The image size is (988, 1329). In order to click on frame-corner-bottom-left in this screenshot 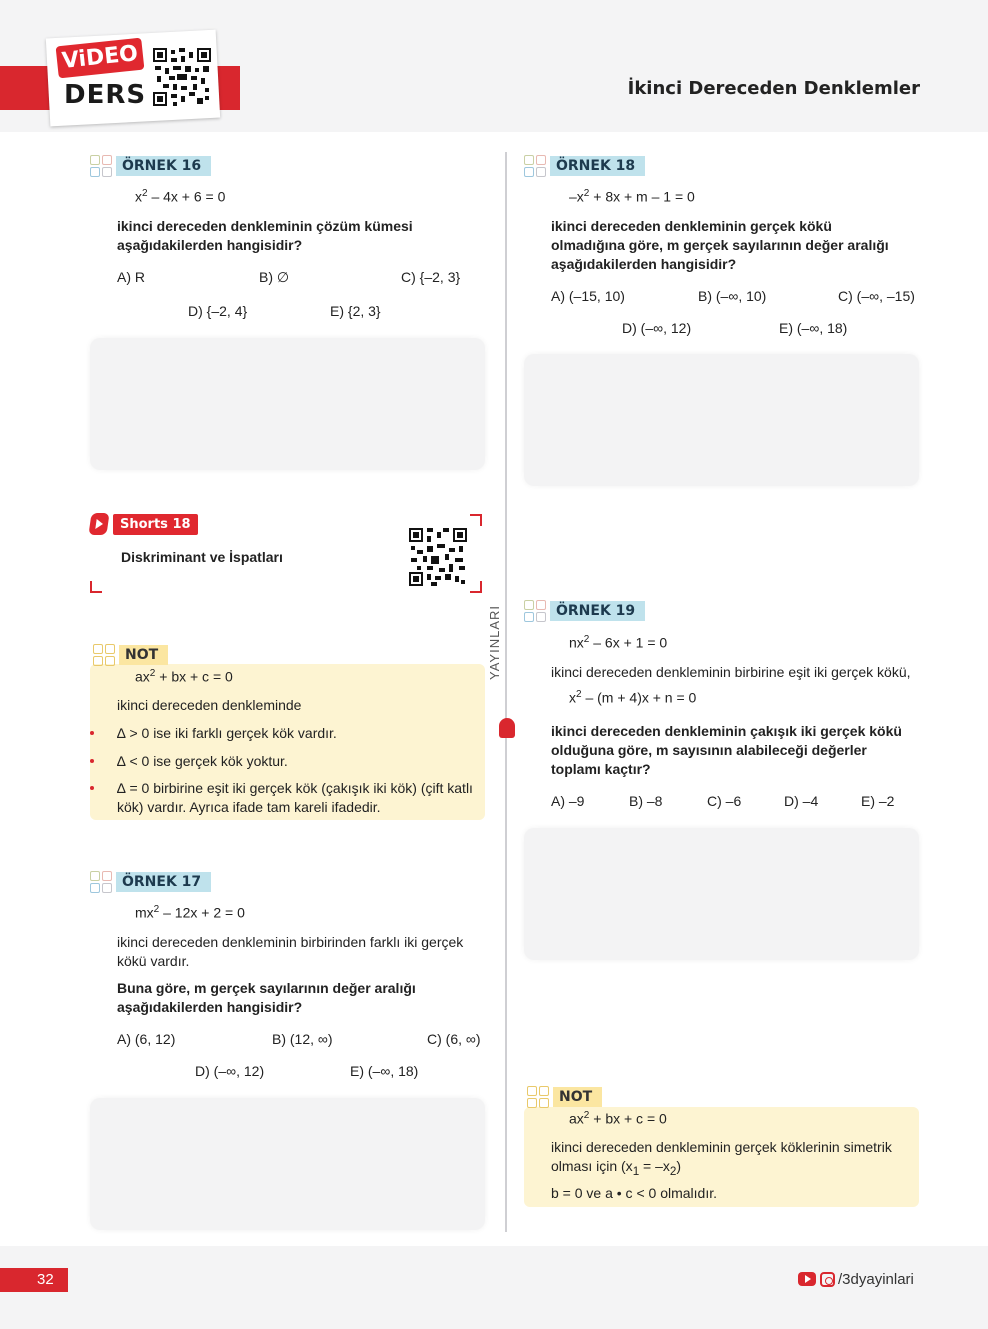, I will do `click(96, 587)`.